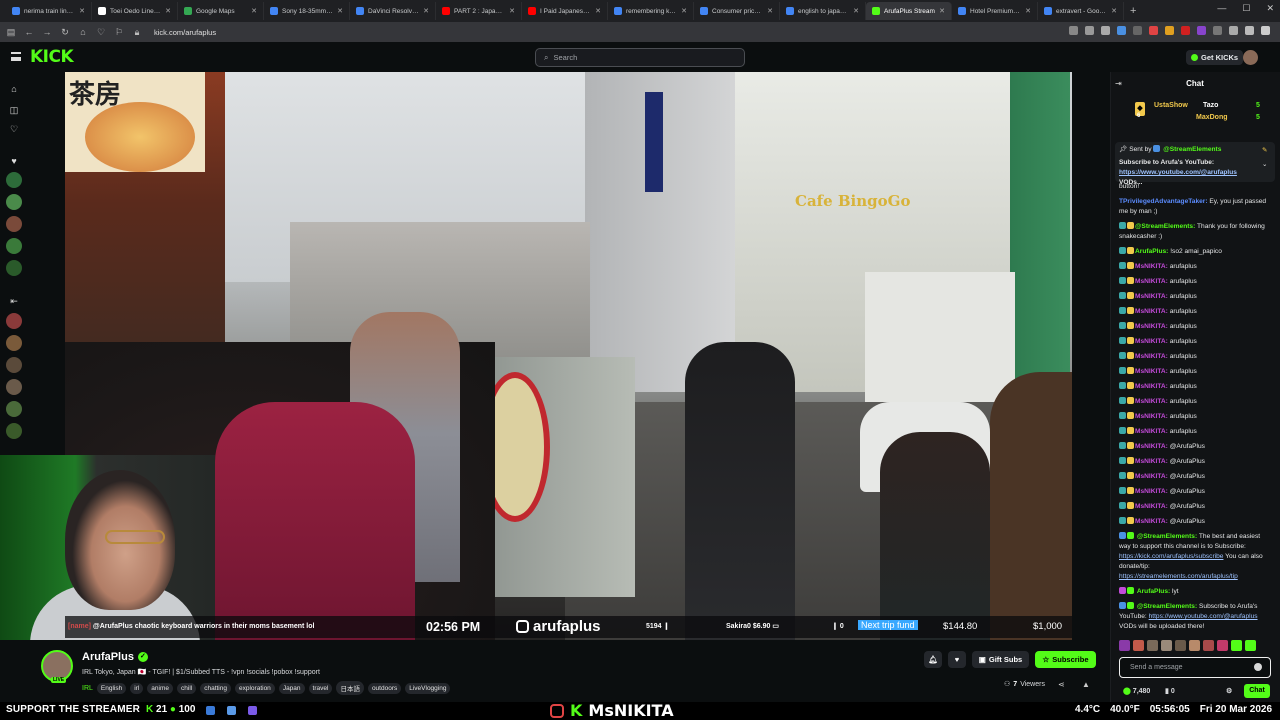 This screenshot has height=720, width=1280. Describe the element at coordinates (384, 688) in the screenshot. I see `stream-tag: outdoors` at that location.